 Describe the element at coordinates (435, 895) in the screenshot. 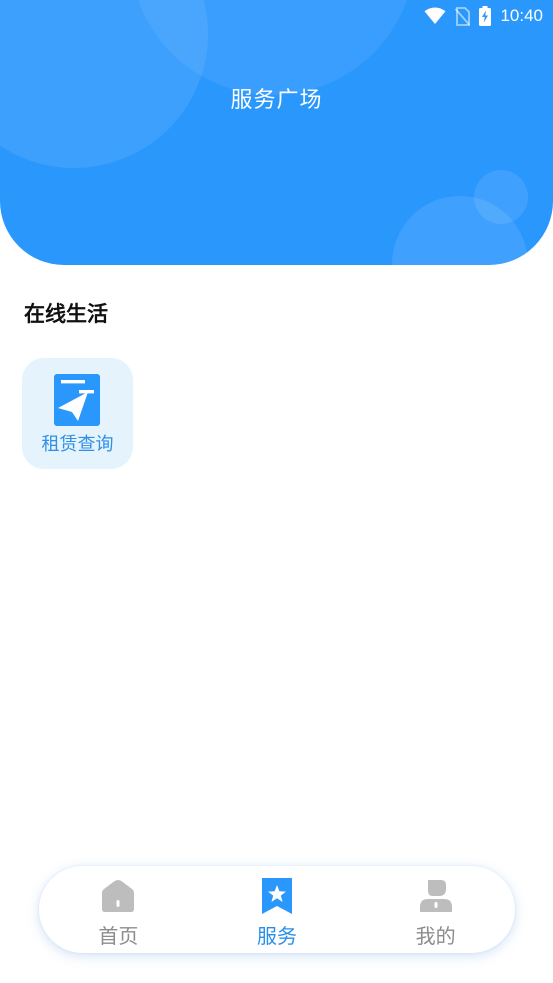

I see `user-icon` at that location.